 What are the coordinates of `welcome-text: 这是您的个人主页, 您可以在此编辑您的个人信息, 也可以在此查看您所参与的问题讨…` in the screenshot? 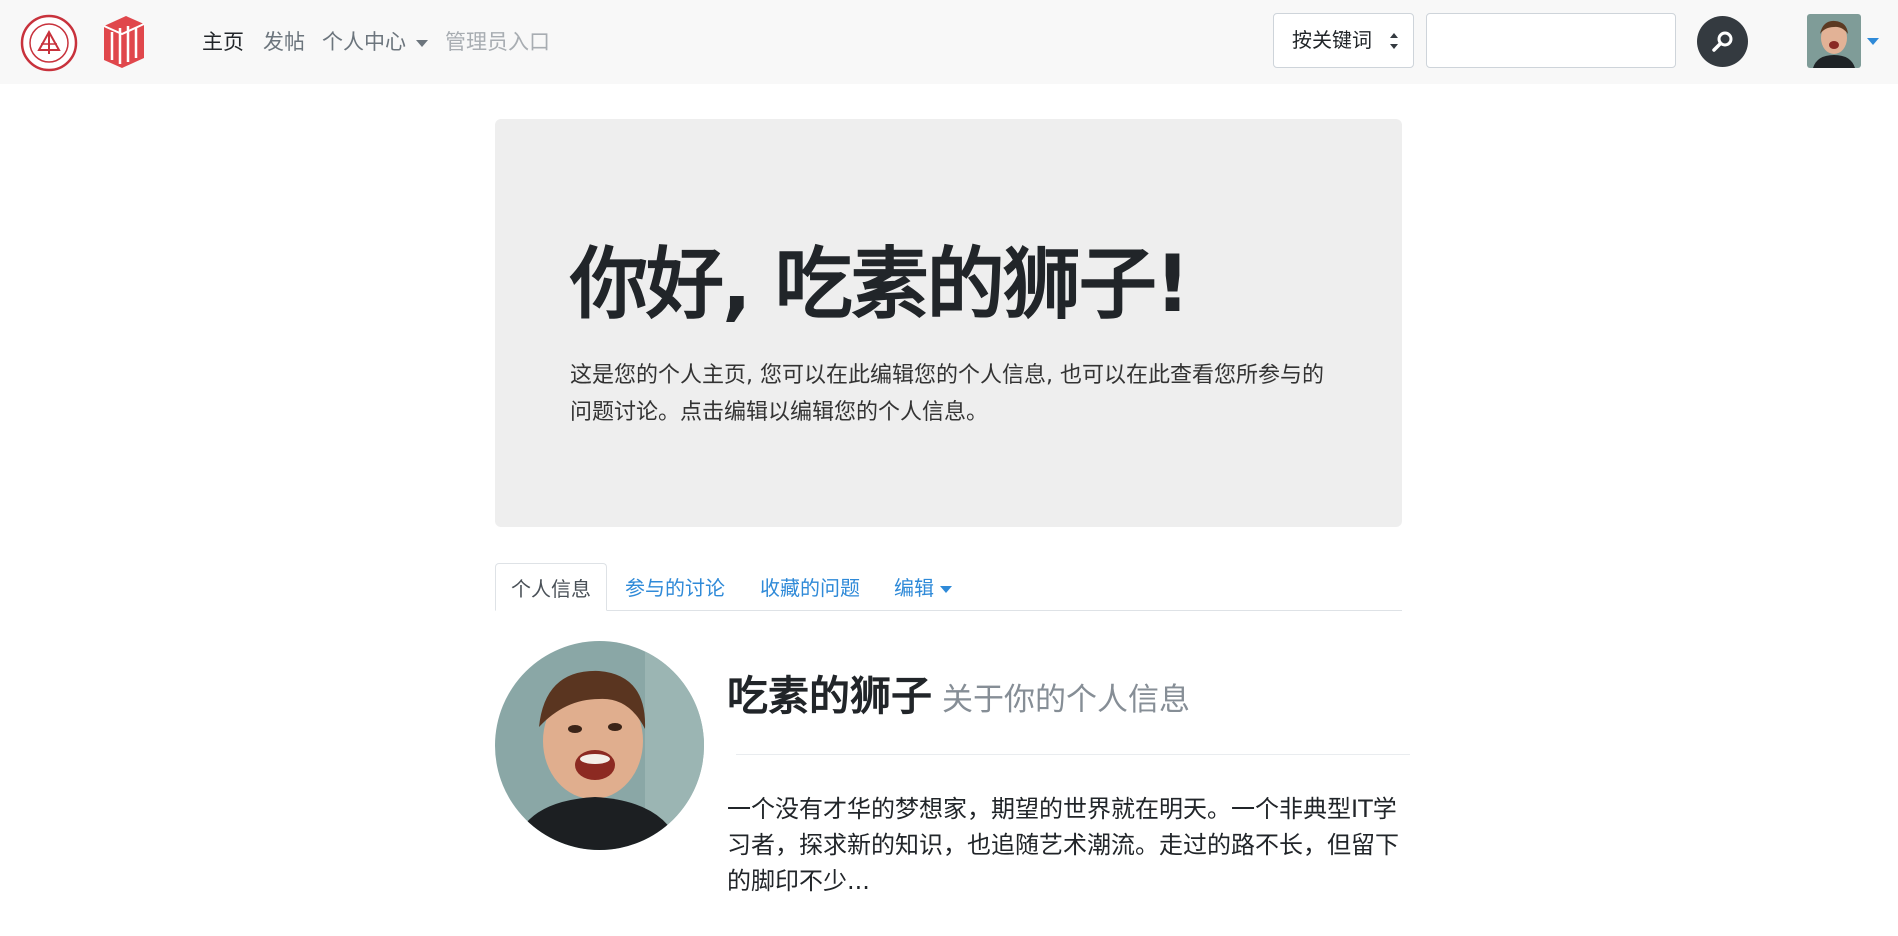 It's located at (947, 394).